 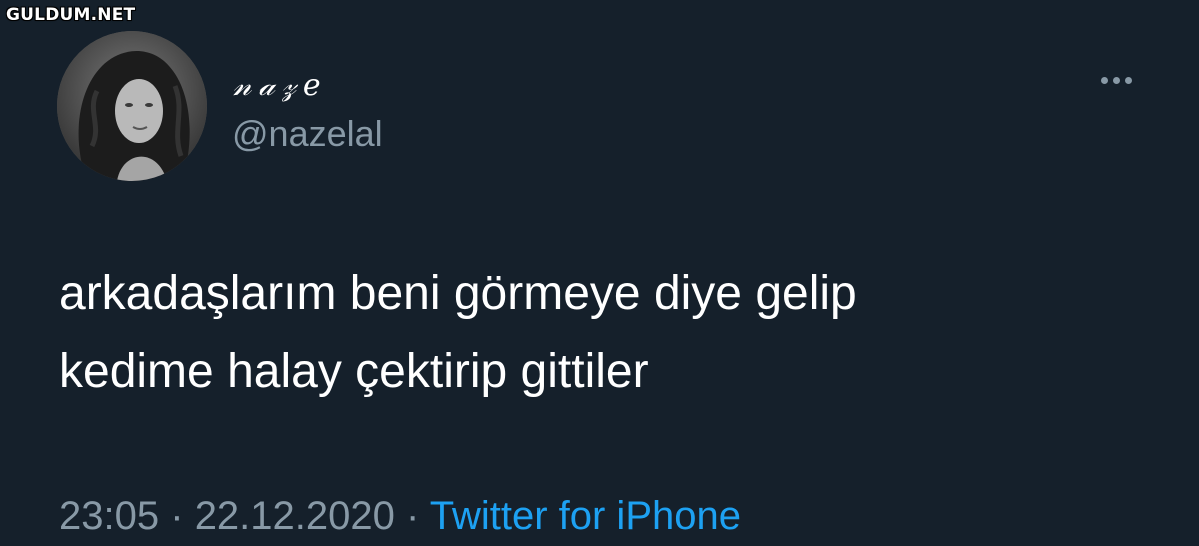 I want to click on tweet-text-line: kedime halay çektirip gittiler, so click(x=354, y=371).